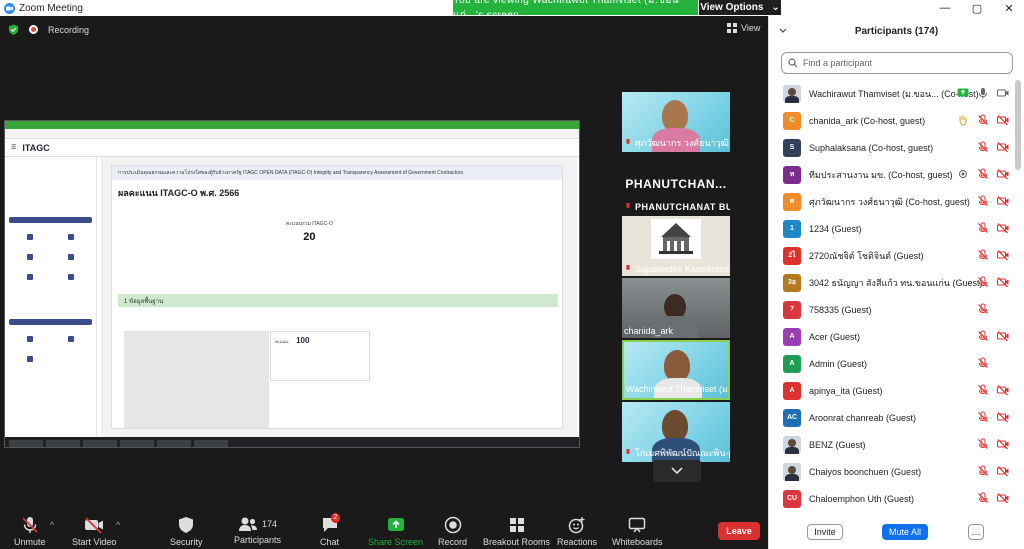  I want to click on participant-row: AC Aroonrat chanreab (Guest), so click(892, 417).